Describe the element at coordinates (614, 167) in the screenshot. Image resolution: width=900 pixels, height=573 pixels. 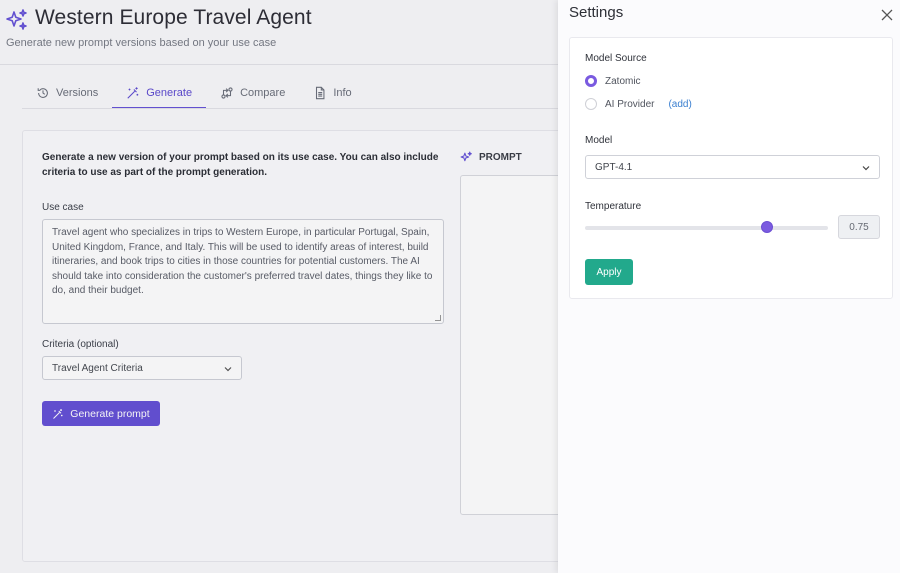
I see `model-select-value: GPT-4.1` at that location.